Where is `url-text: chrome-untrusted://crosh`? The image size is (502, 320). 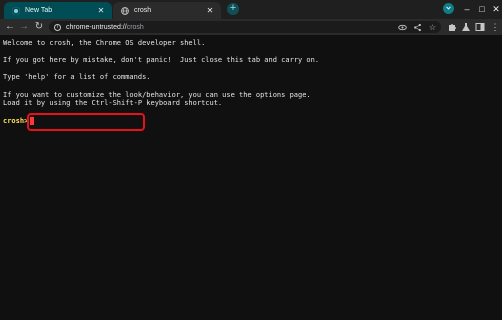
url-text: chrome-untrusted://crosh is located at coordinates (105, 27).